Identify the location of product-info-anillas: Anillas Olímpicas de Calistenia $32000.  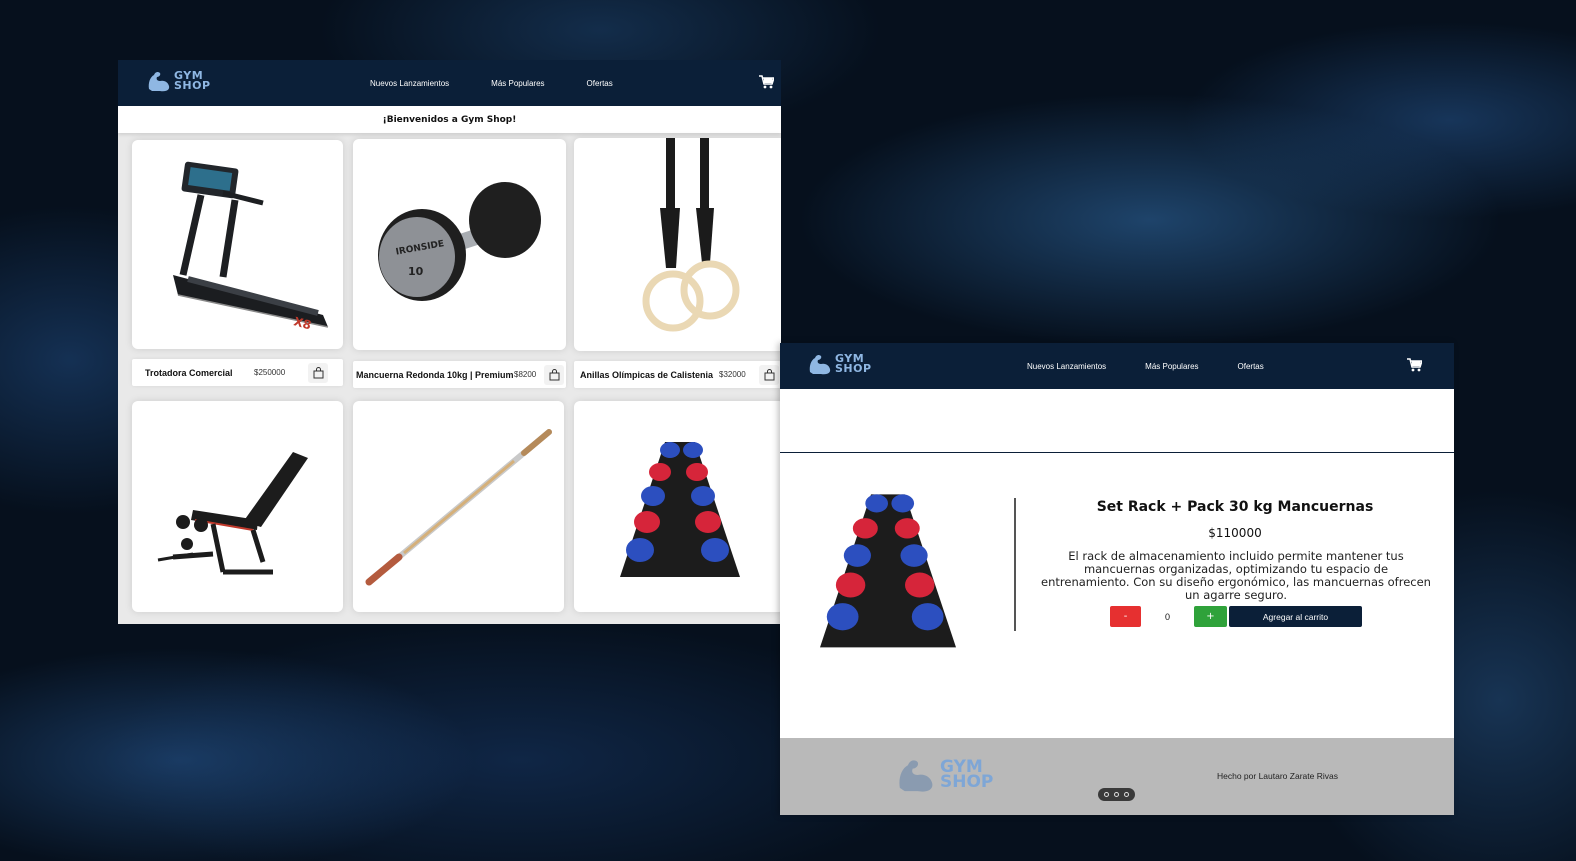
(677, 374).